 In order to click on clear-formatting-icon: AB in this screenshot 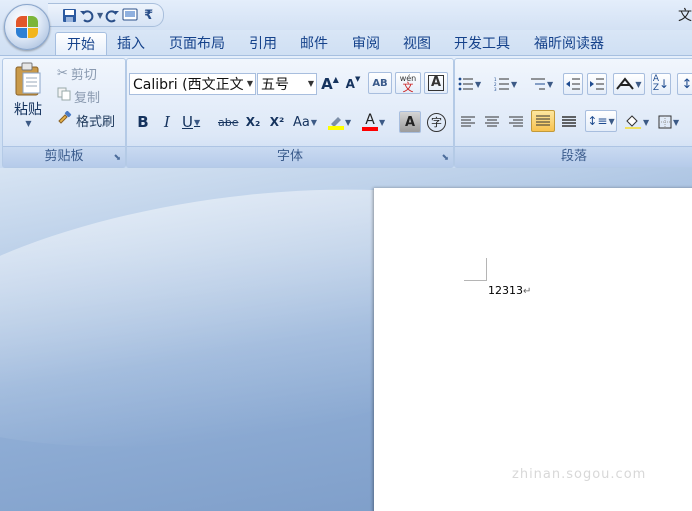, I will do `click(380, 83)`.